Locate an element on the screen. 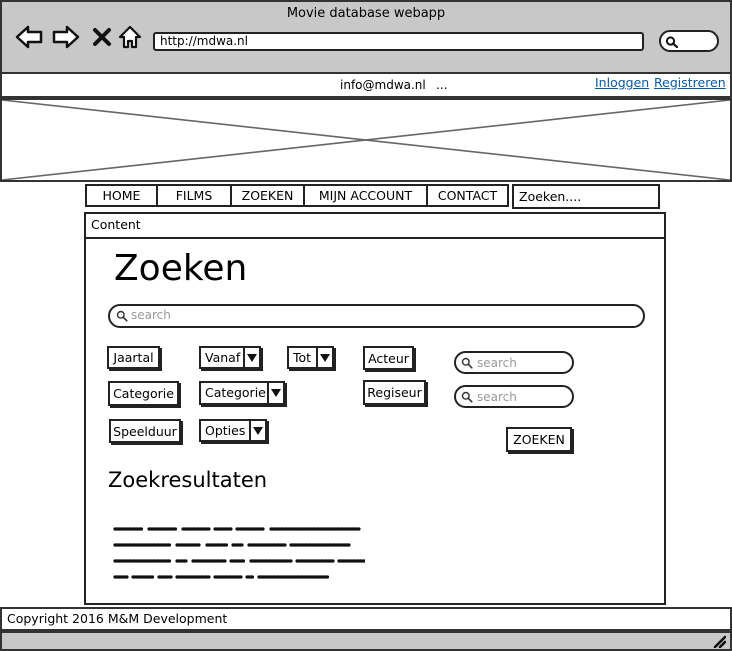 The width and height of the screenshot is (732, 651). nav-item-mijn-account: MIJN ACCOUNT is located at coordinates (365, 195).